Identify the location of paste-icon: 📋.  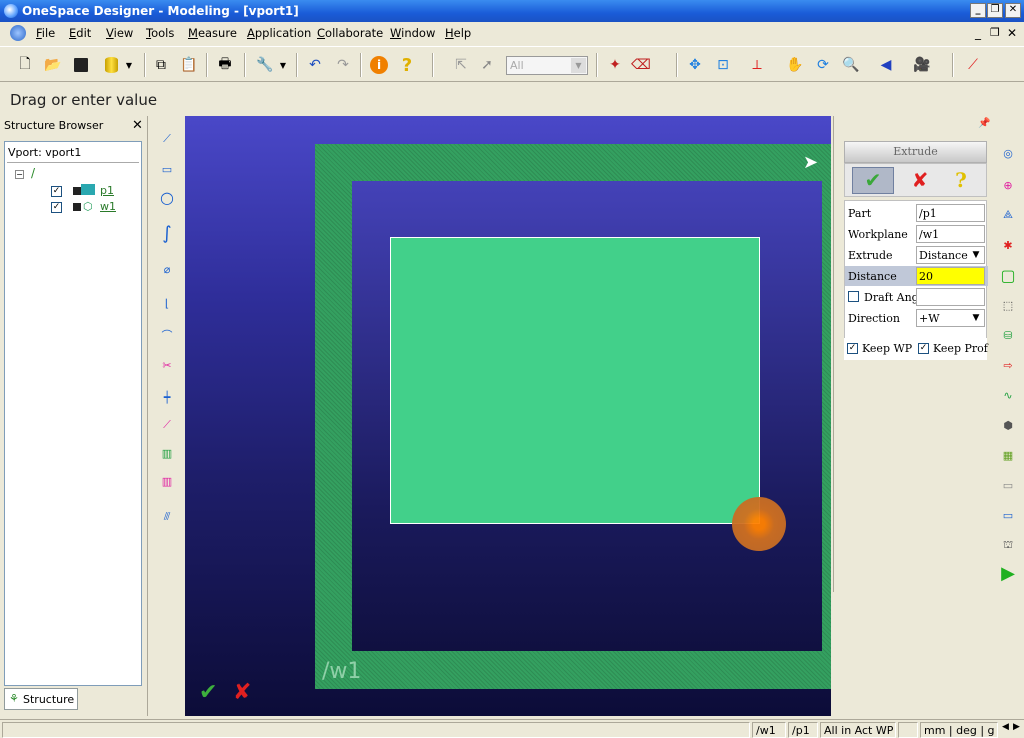
(189, 65).